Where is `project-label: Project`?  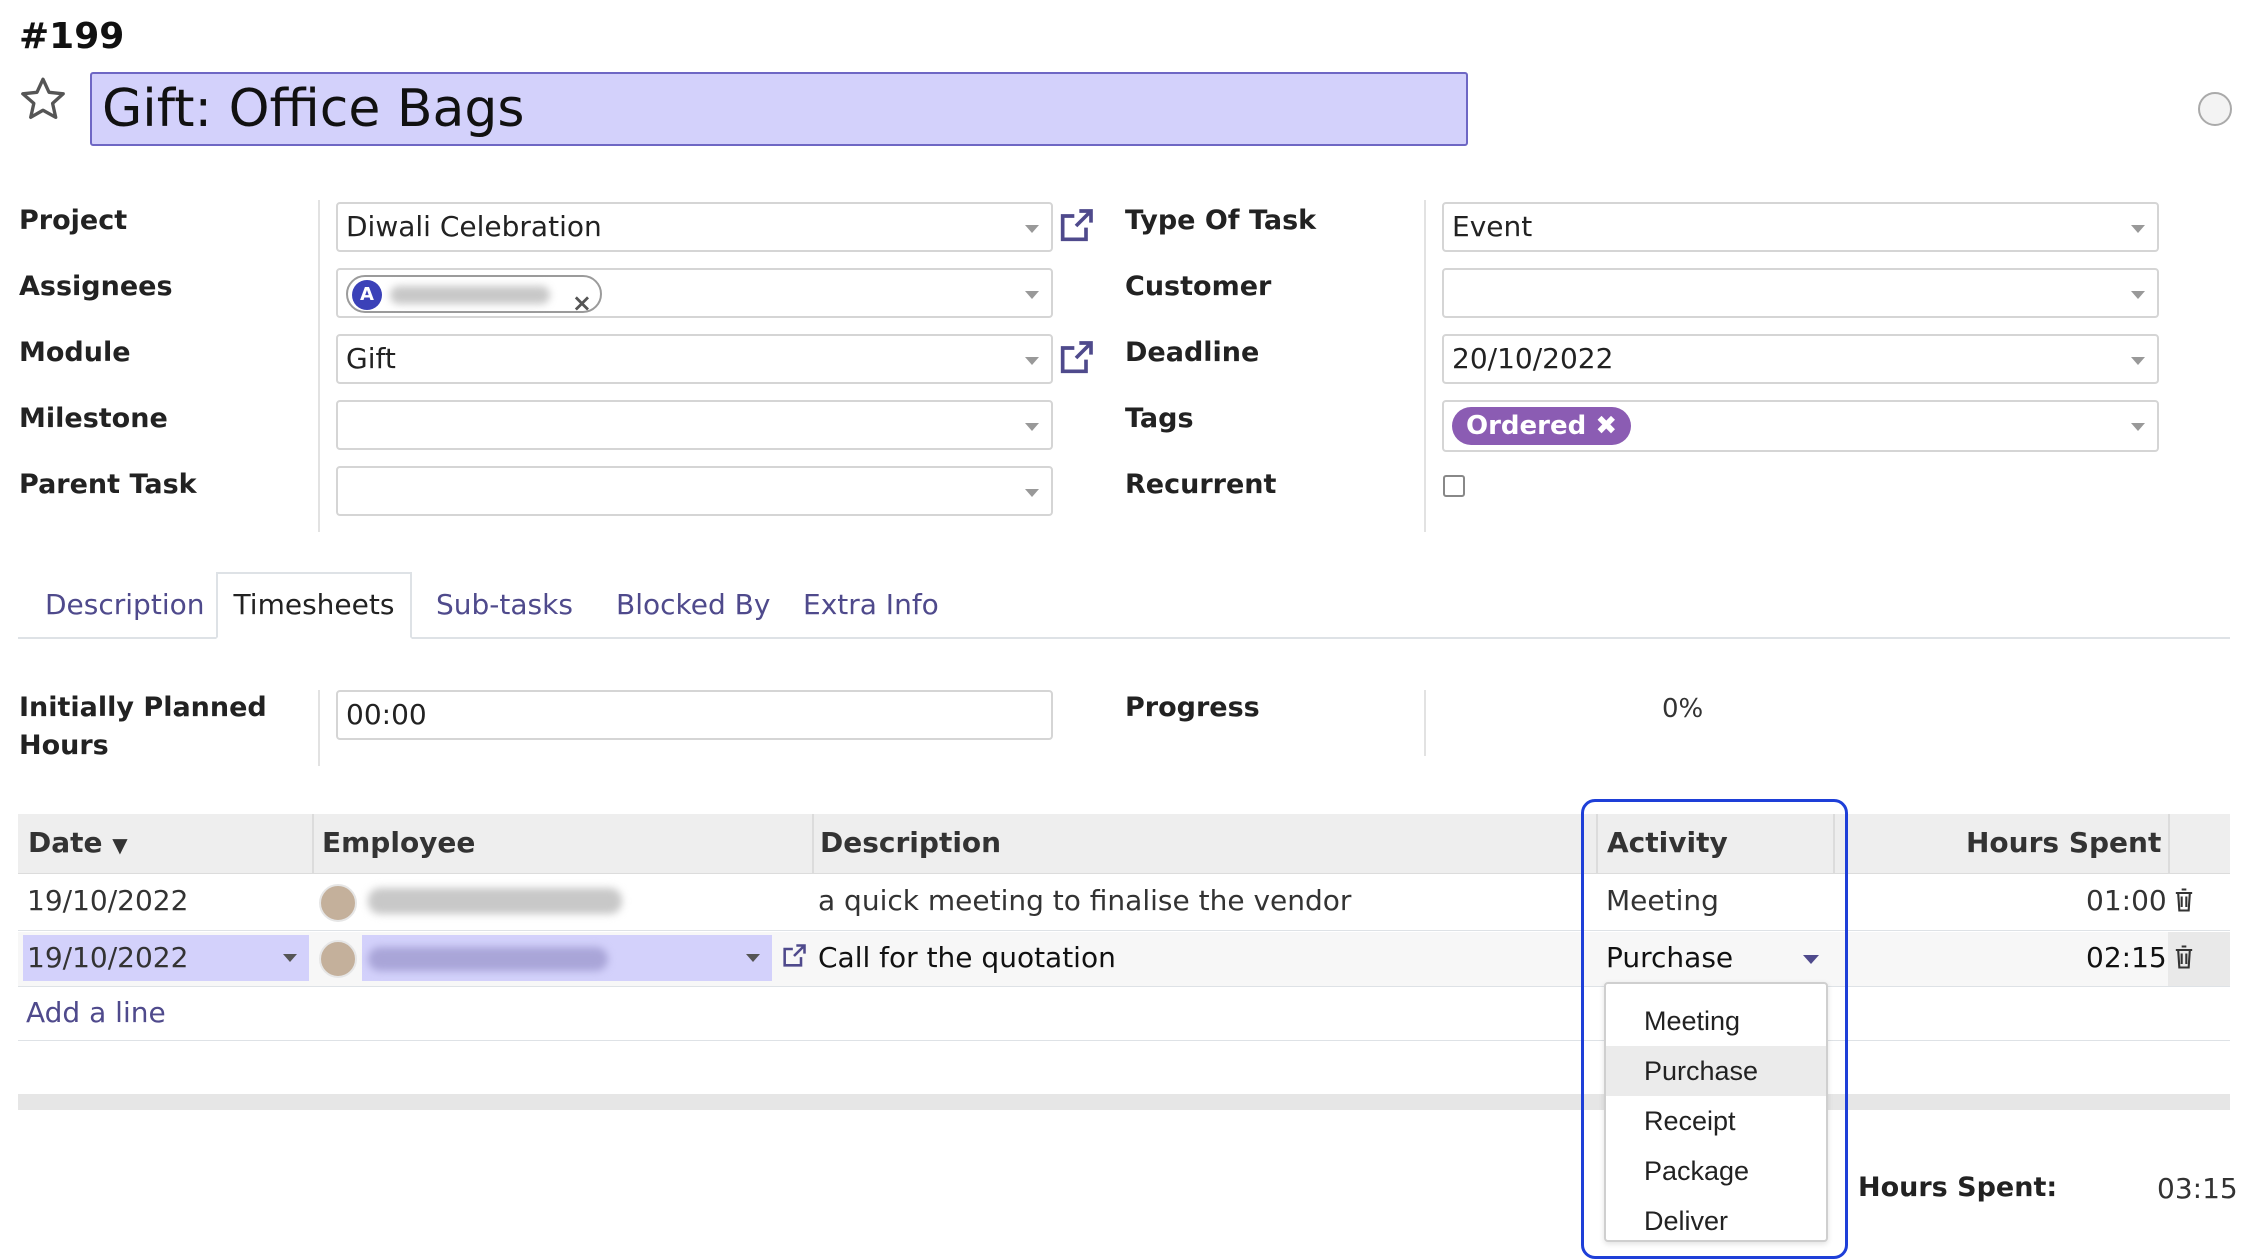
project-label: Project is located at coordinates (73, 220).